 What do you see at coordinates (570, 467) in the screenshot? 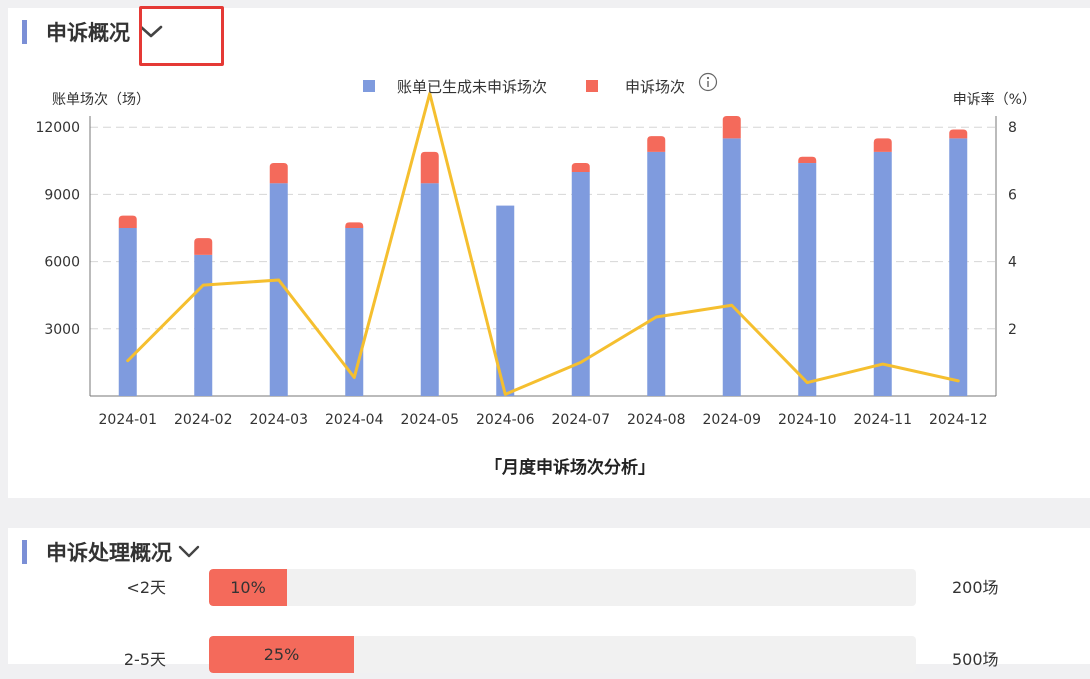
I see `chart-title: 「月度申诉场次分析」` at bounding box center [570, 467].